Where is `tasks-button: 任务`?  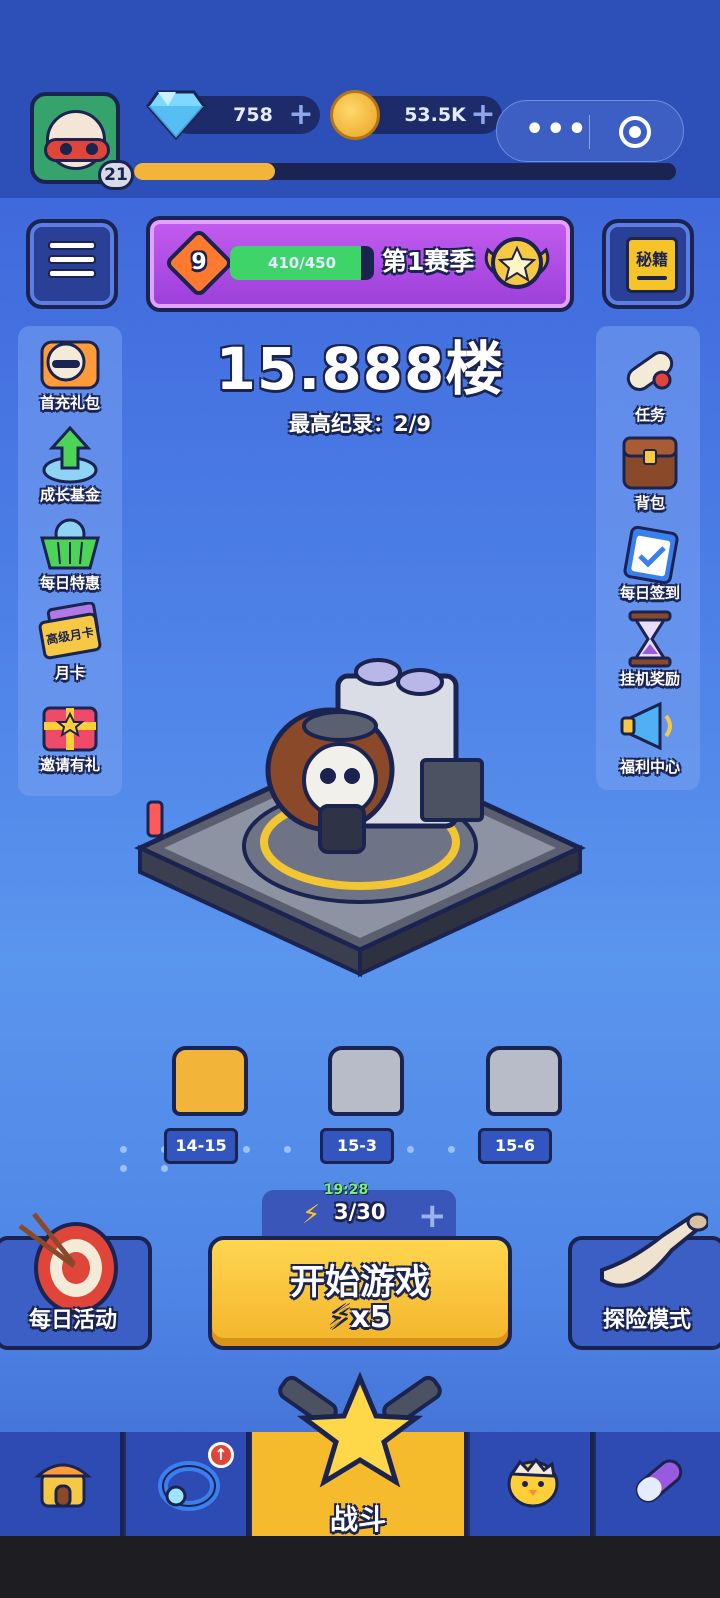 tasks-button: 任务 is located at coordinates (650, 388).